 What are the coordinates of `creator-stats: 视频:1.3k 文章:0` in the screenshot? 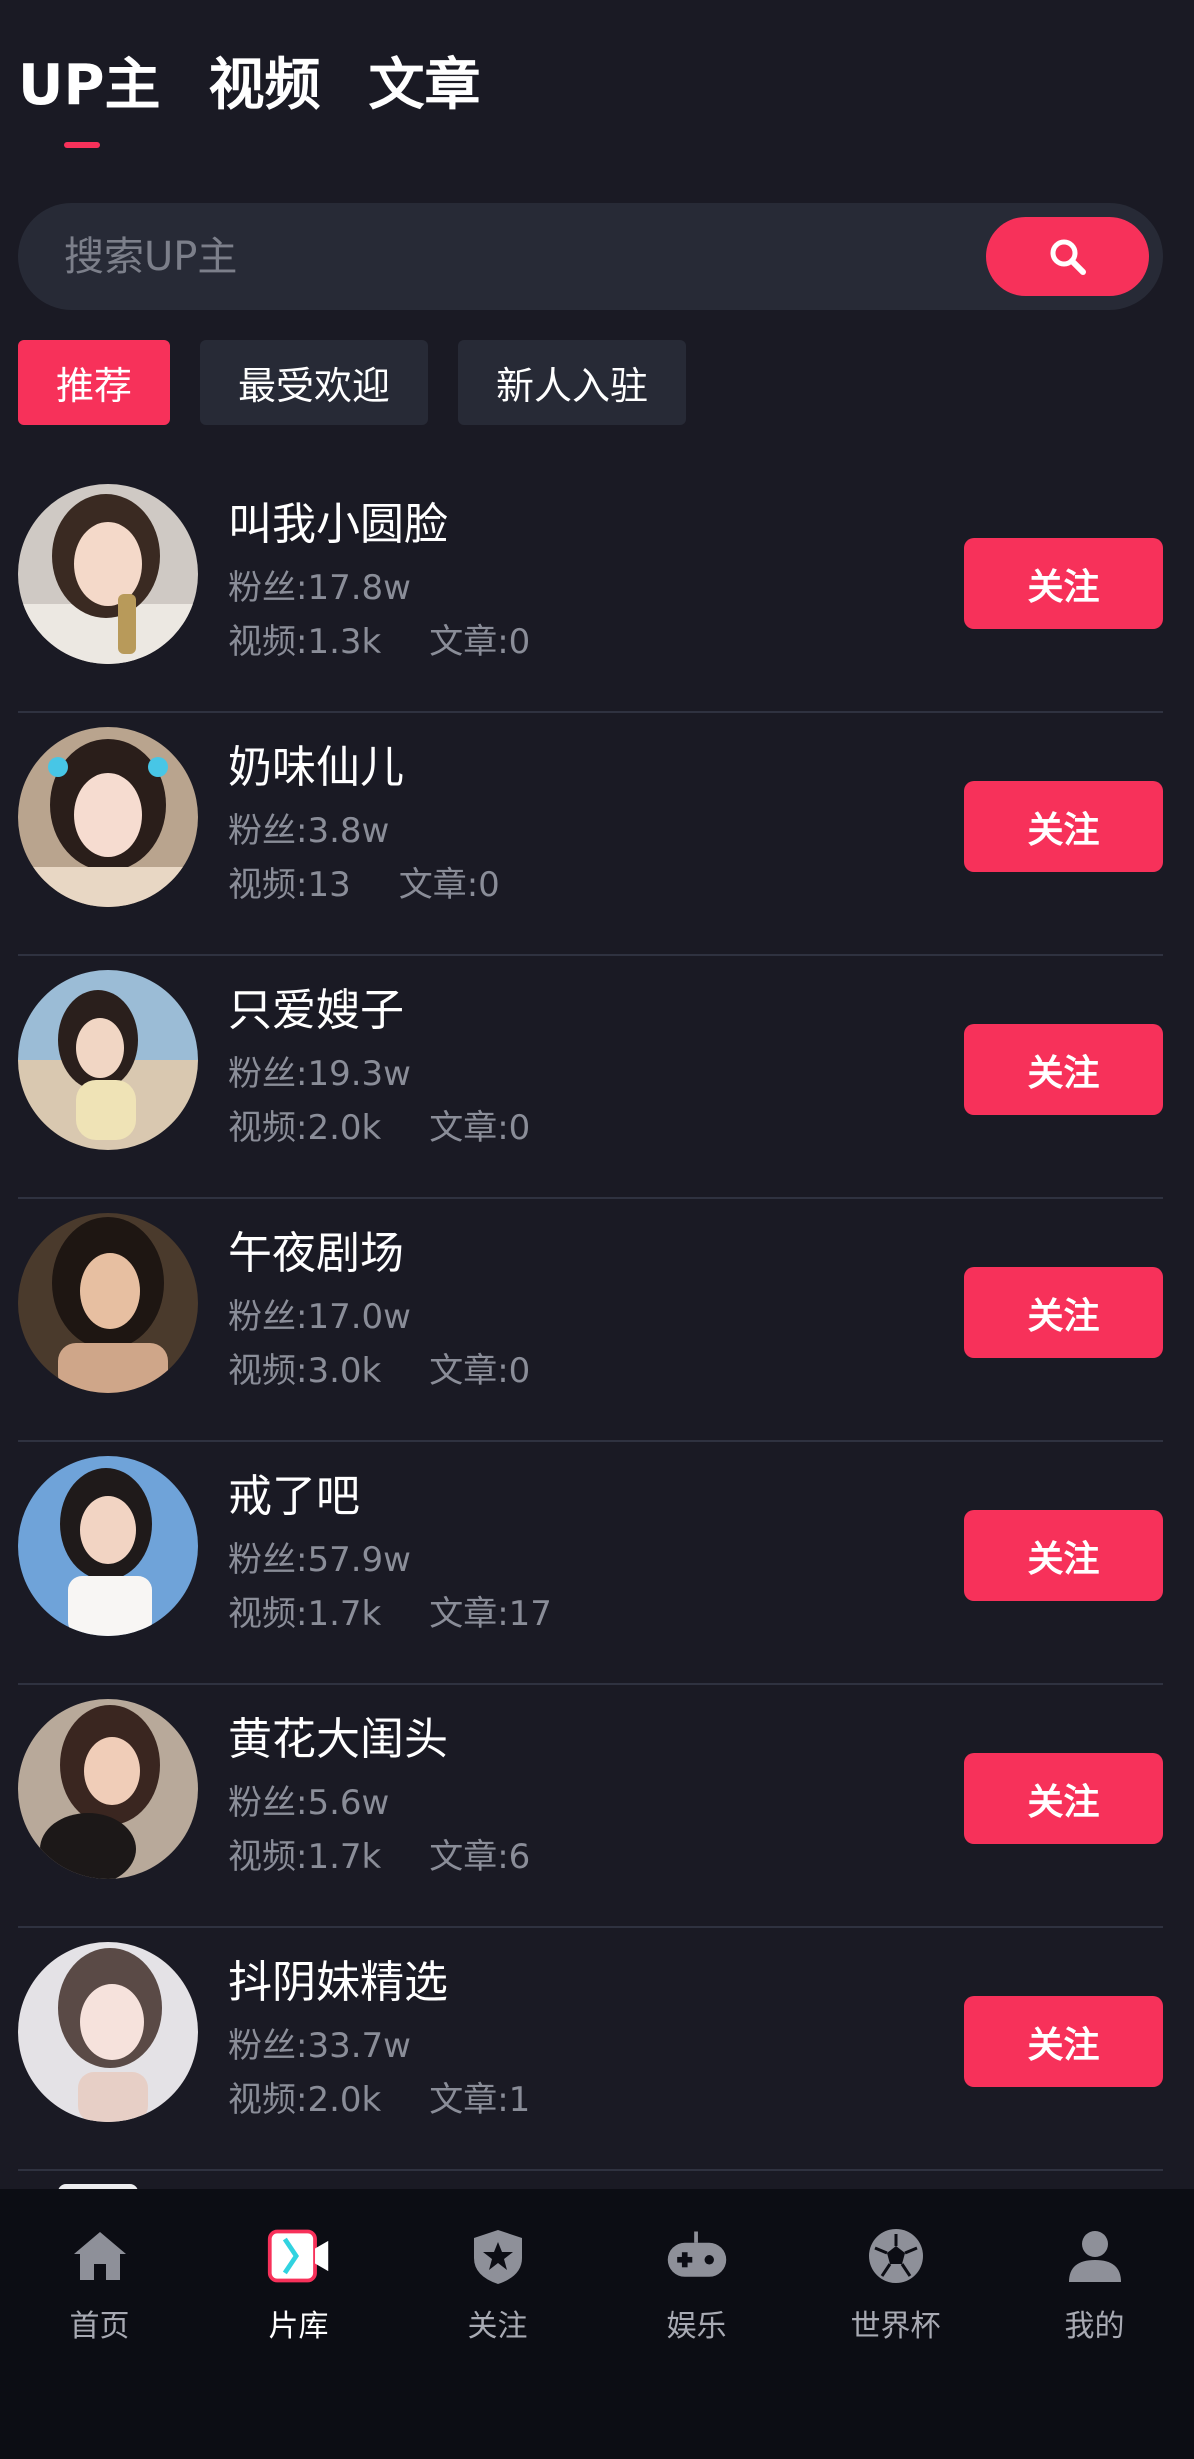 It's located at (379, 638).